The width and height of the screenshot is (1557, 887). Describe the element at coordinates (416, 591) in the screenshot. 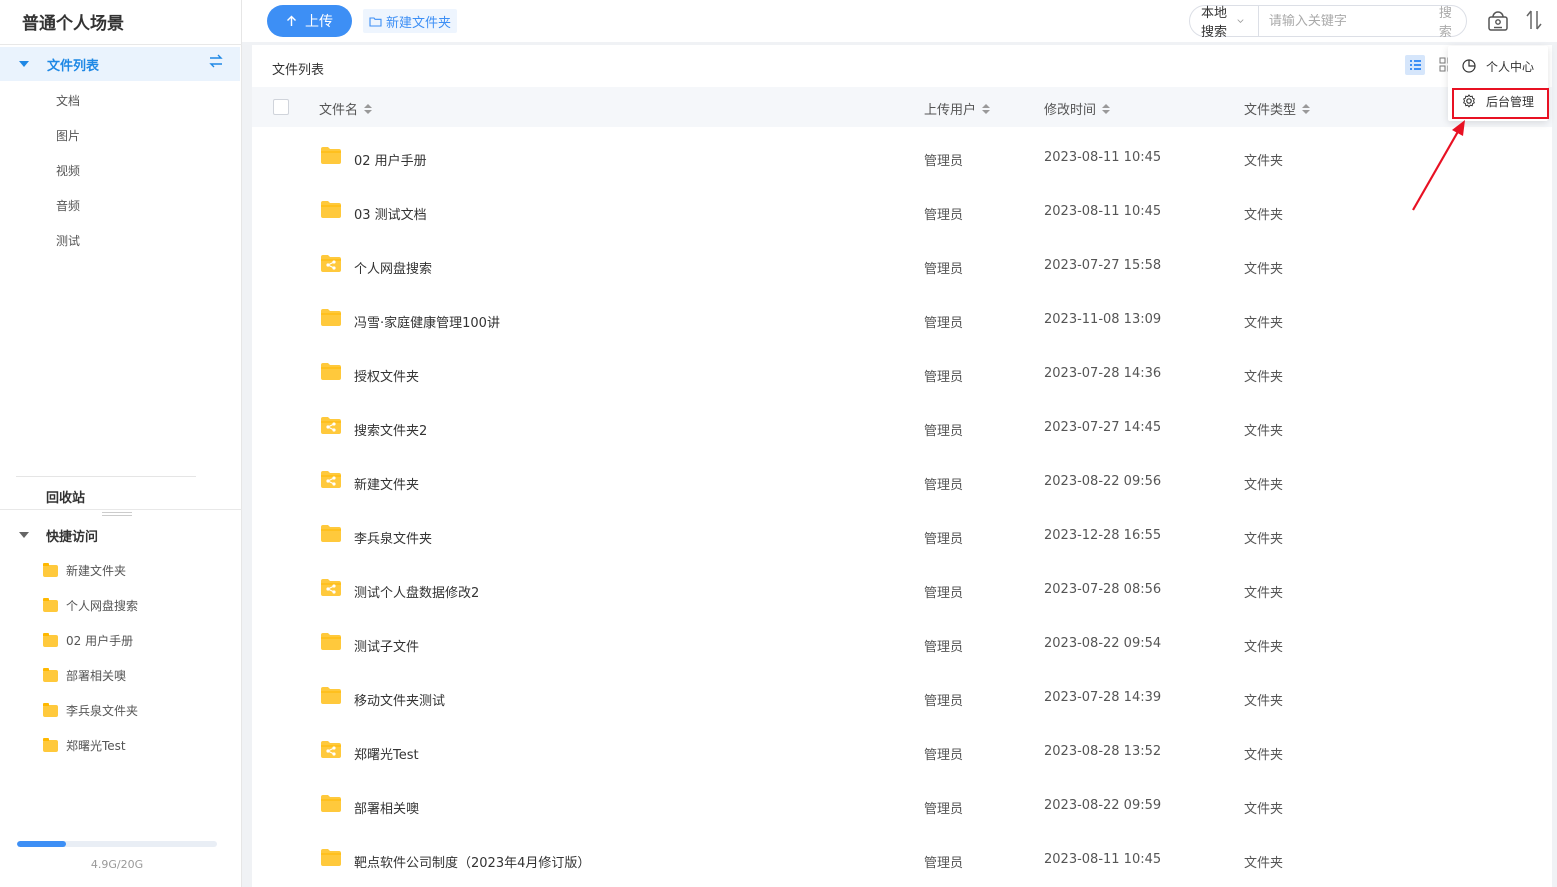

I see `file-name: 测试个人盘数据修改2` at that location.